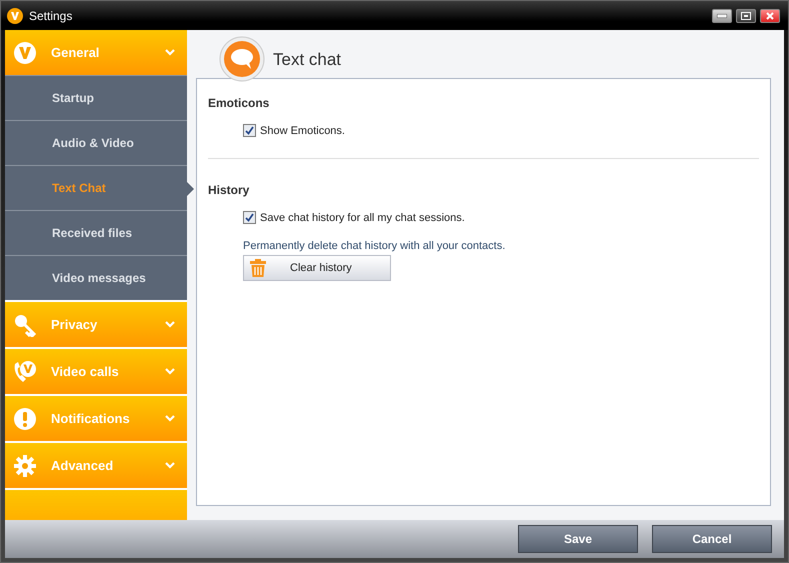 The width and height of the screenshot is (789, 563). What do you see at coordinates (25, 372) in the screenshot?
I see `phone-logo-icon` at bounding box center [25, 372].